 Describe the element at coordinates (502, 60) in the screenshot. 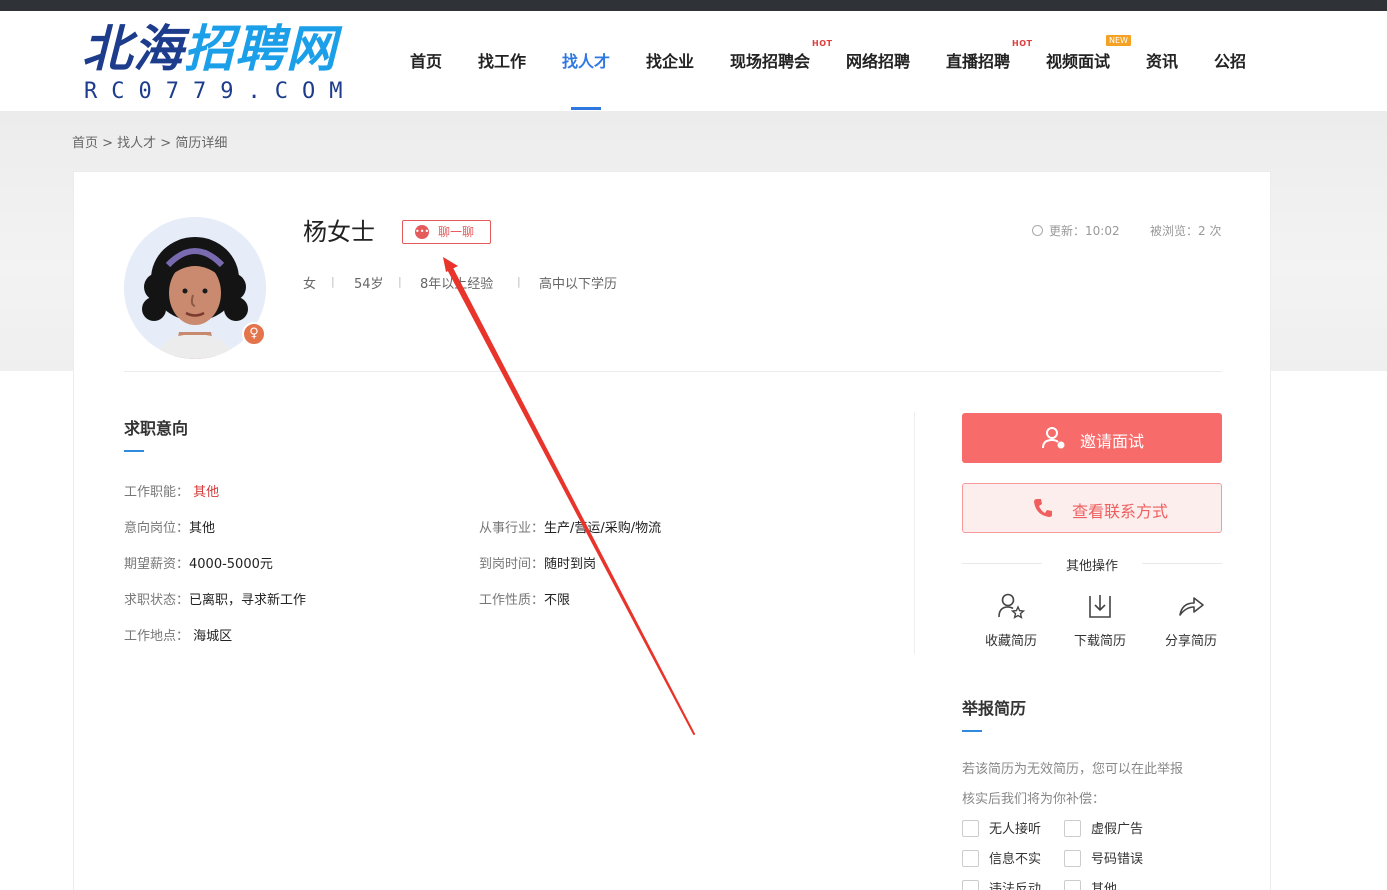

I see `nav-find-jobs: 找工作` at that location.